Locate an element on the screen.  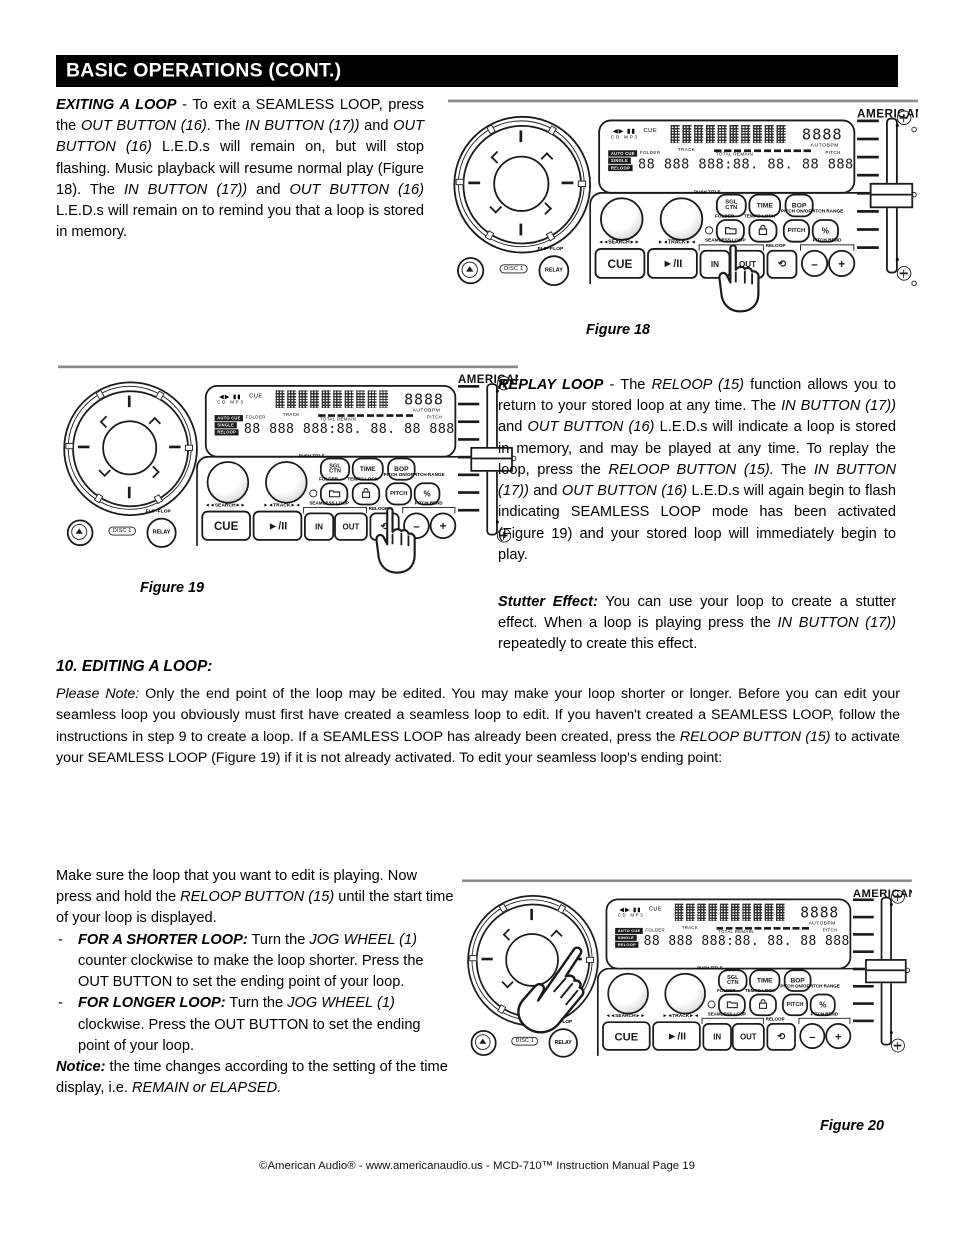
autobpm-label: AUTOBPM is located at coordinates (824, 146).